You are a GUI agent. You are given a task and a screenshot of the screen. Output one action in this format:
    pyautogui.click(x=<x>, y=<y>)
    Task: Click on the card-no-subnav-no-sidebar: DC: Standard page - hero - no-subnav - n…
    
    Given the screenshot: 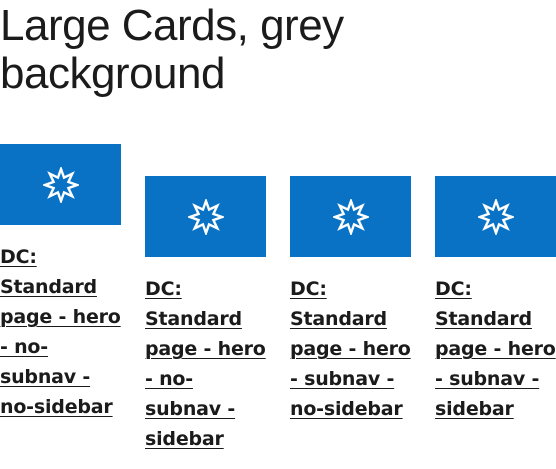 What is the action you would take?
    pyautogui.click(x=60, y=283)
    